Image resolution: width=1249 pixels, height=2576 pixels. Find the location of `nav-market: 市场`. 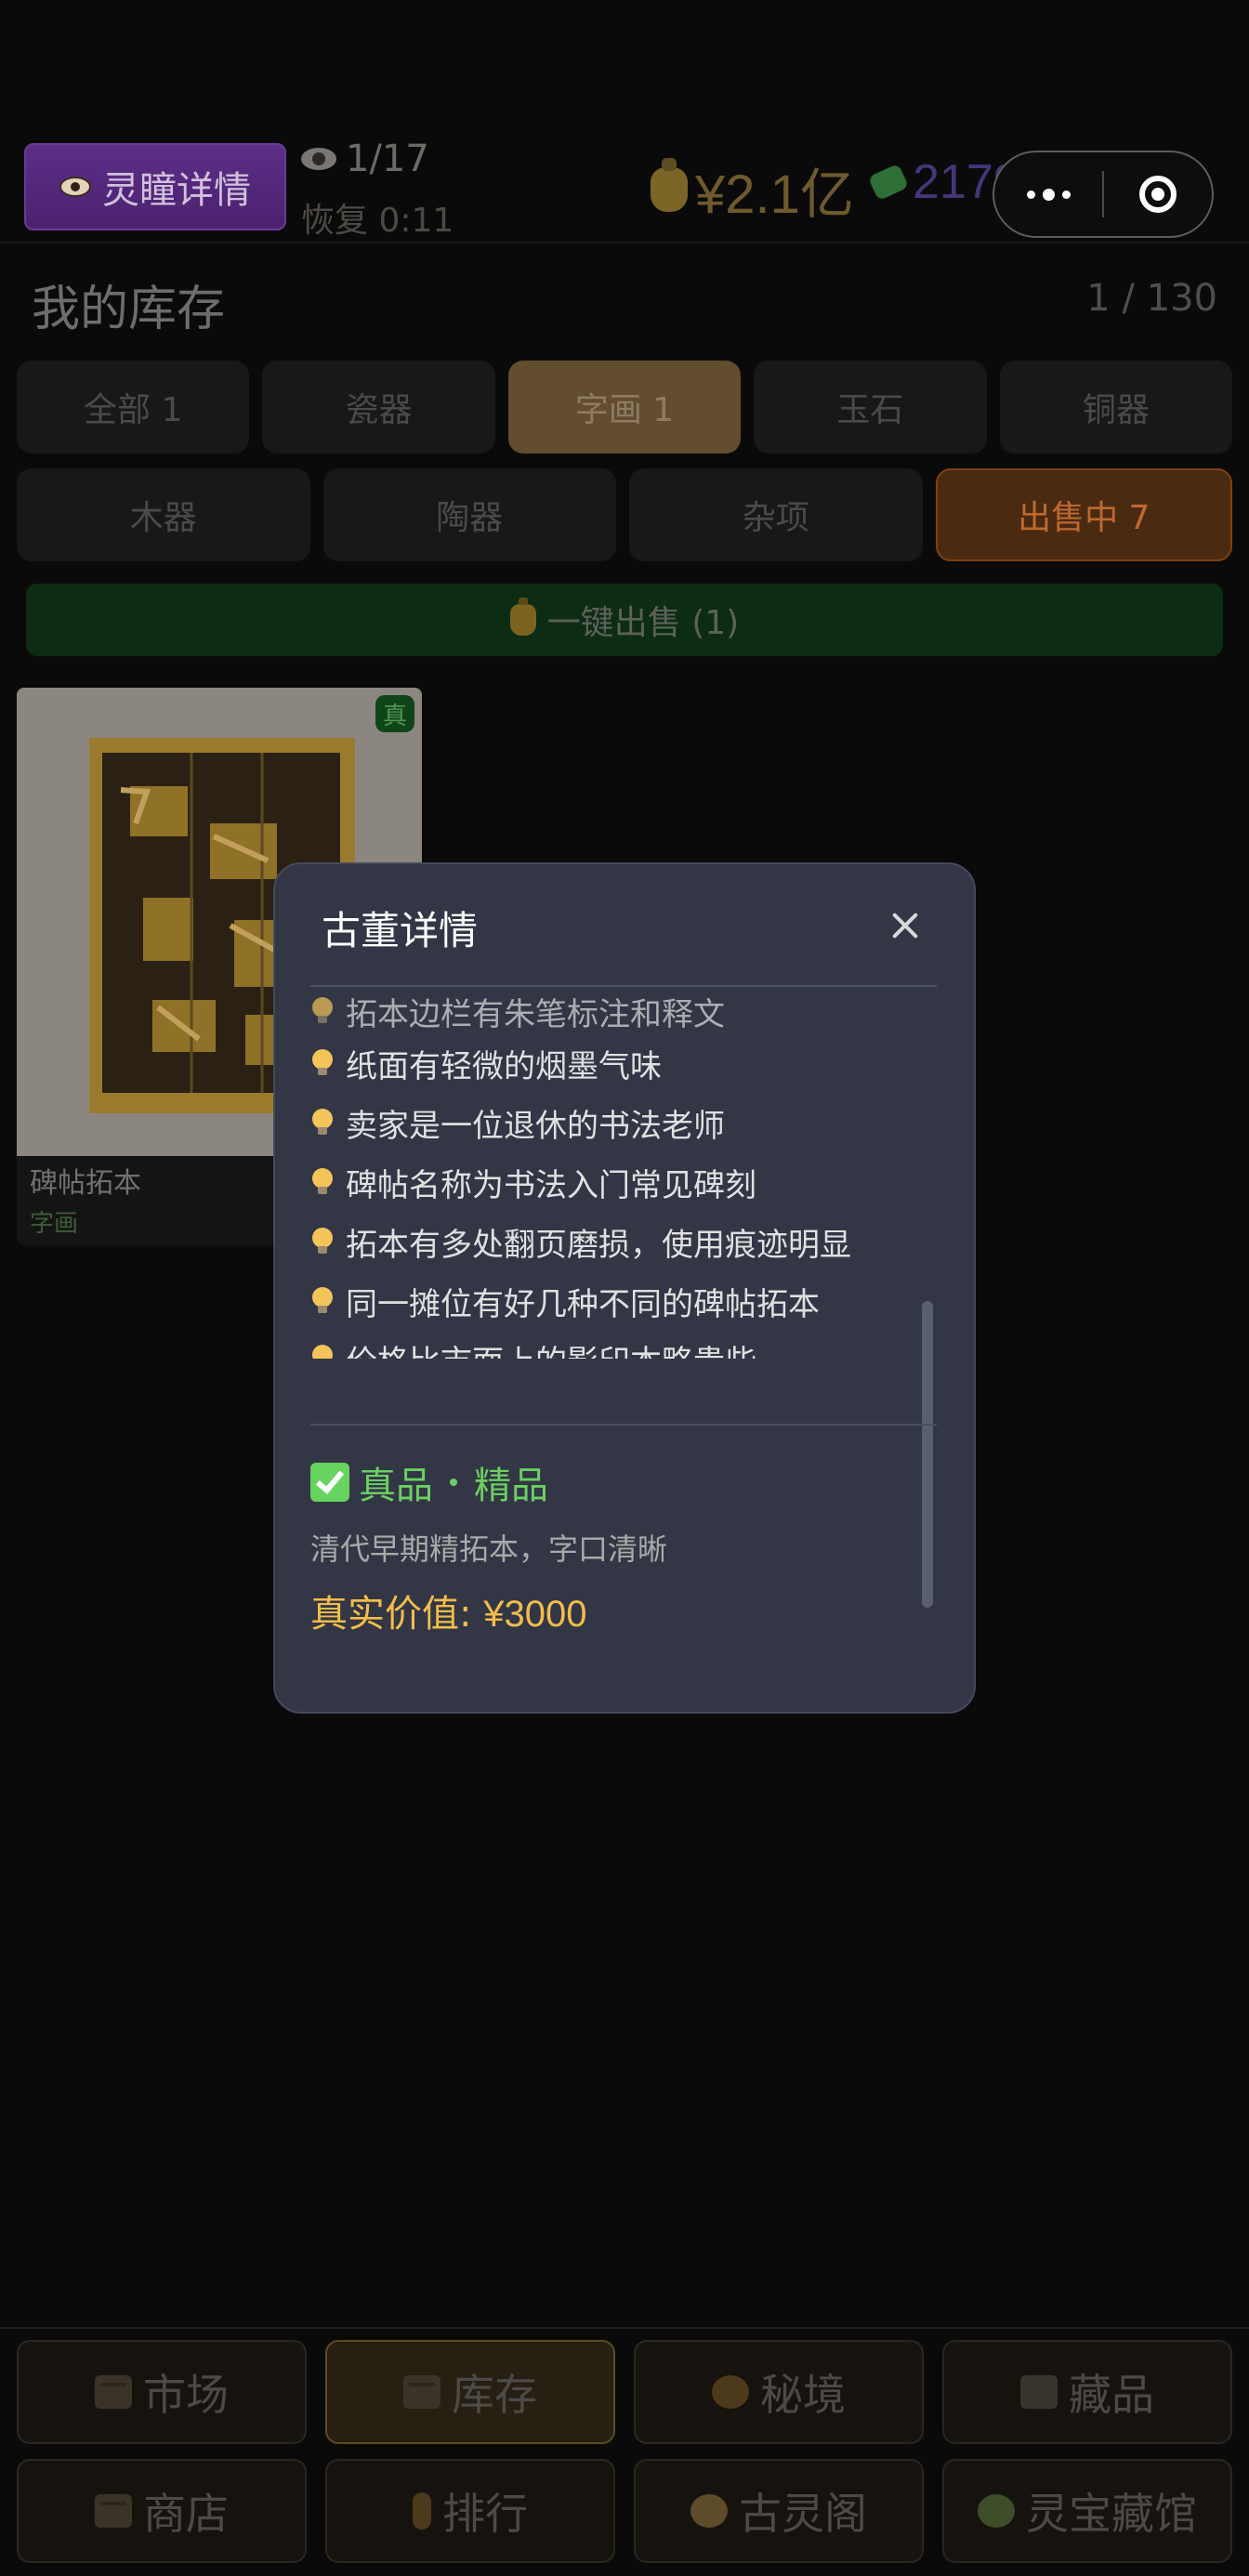

nav-market: 市场 is located at coordinates (162, 2392).